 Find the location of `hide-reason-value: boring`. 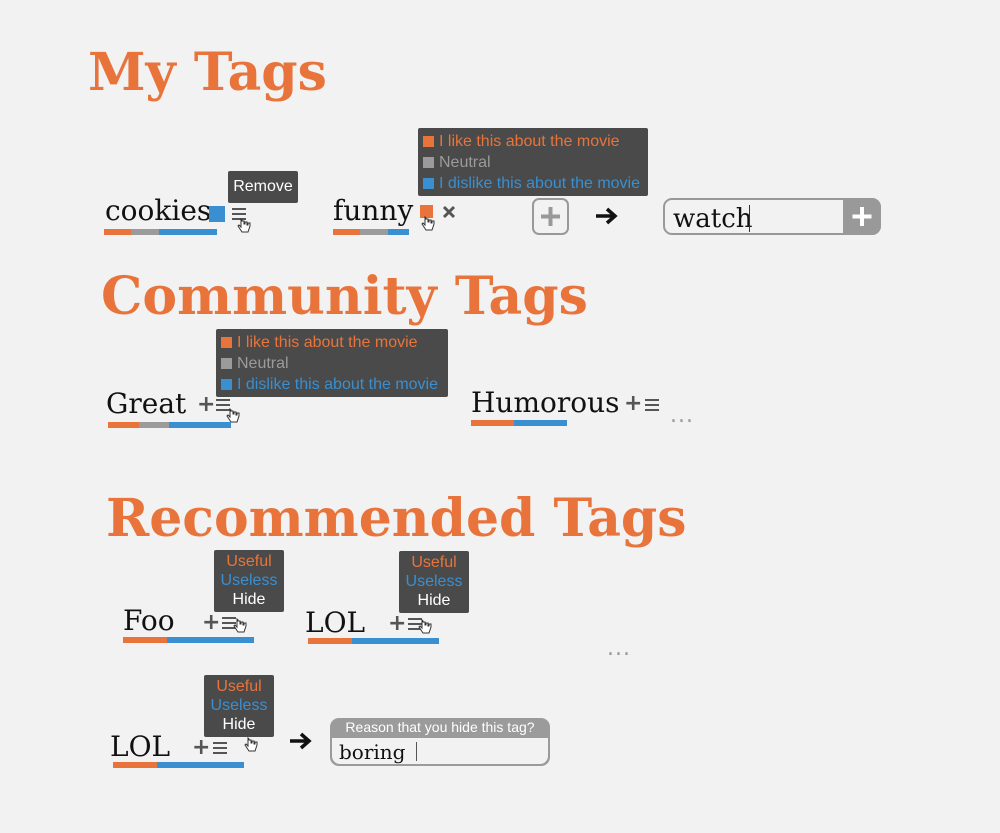

hide-reason-value: boring is located at coordinates (372, 752).